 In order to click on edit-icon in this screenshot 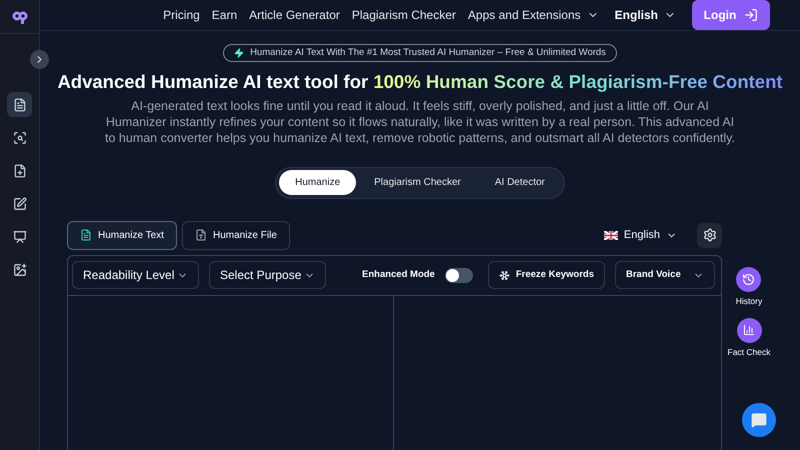, I will do `click(19, 203)`.